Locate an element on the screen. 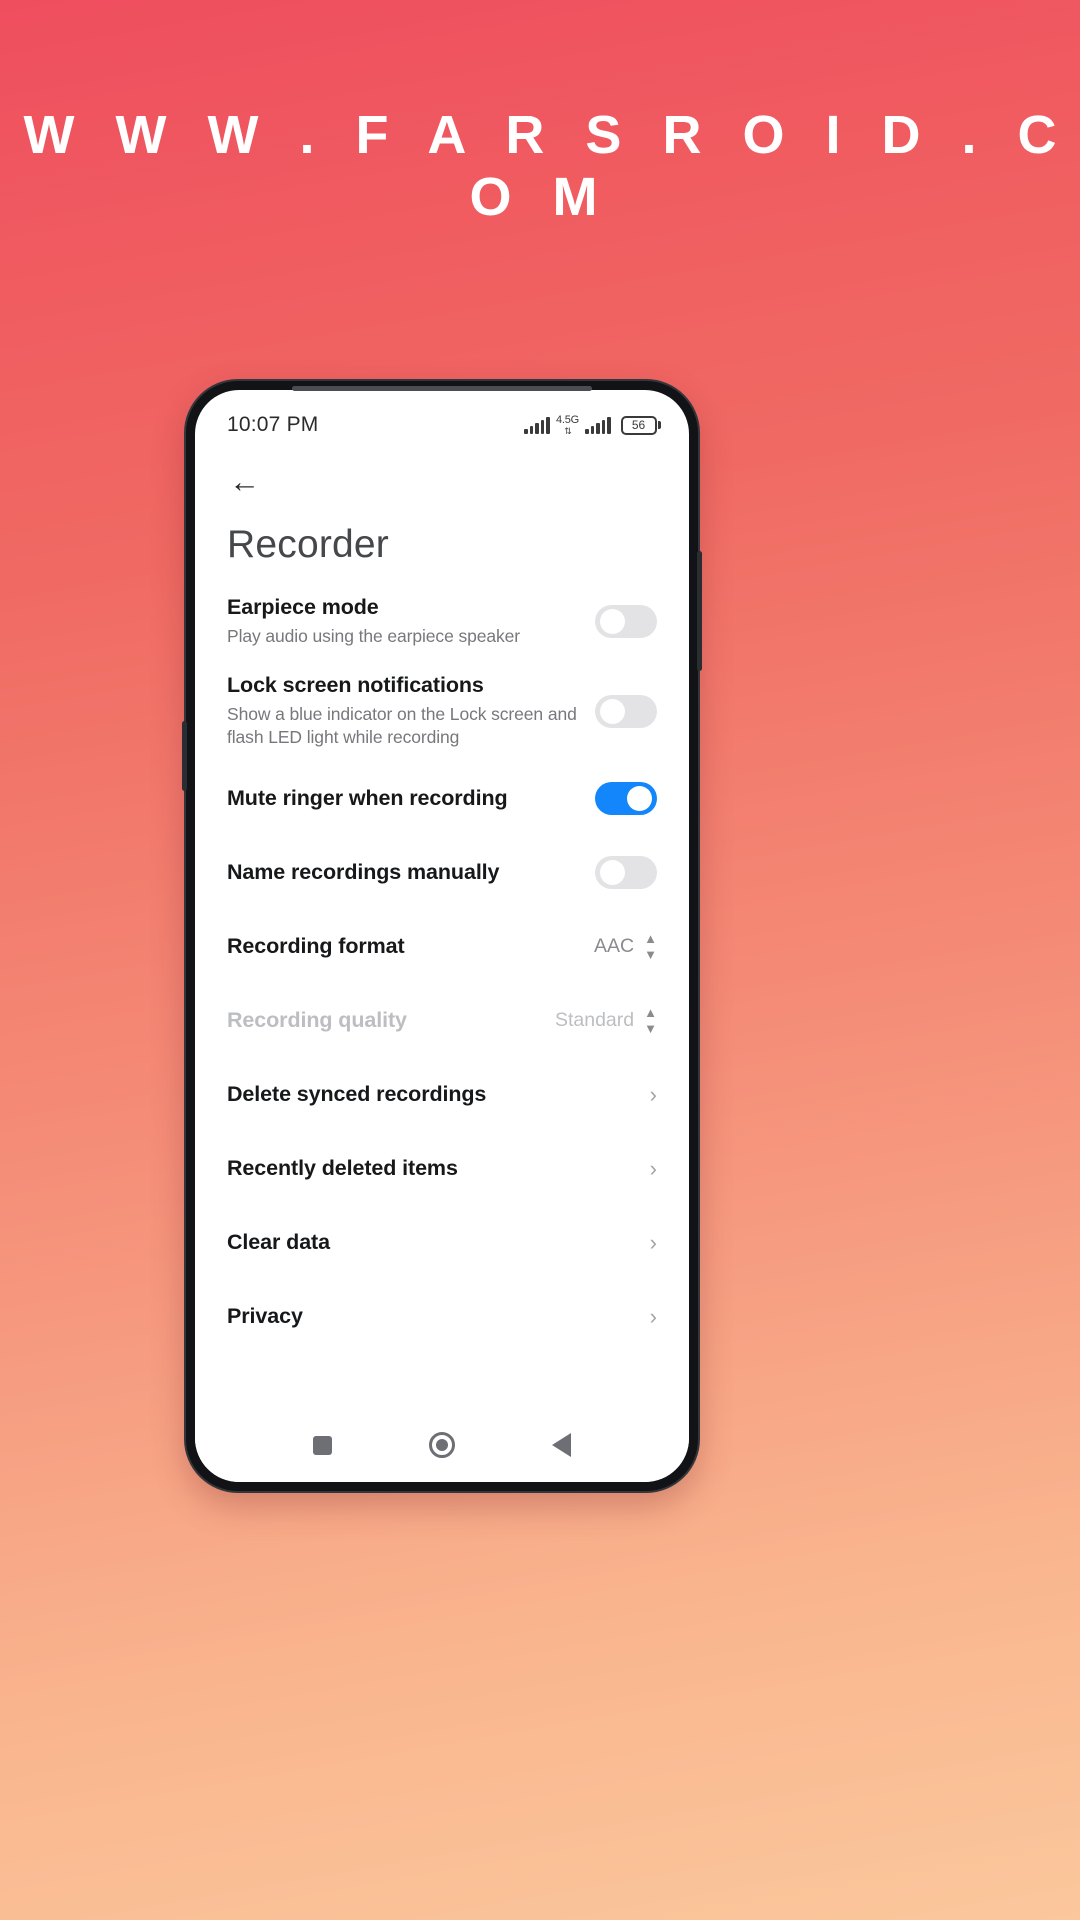 The height and width of the screenshot is (1920, 1080). network-type-label: 4.5G is located at coordinates (567, 419).